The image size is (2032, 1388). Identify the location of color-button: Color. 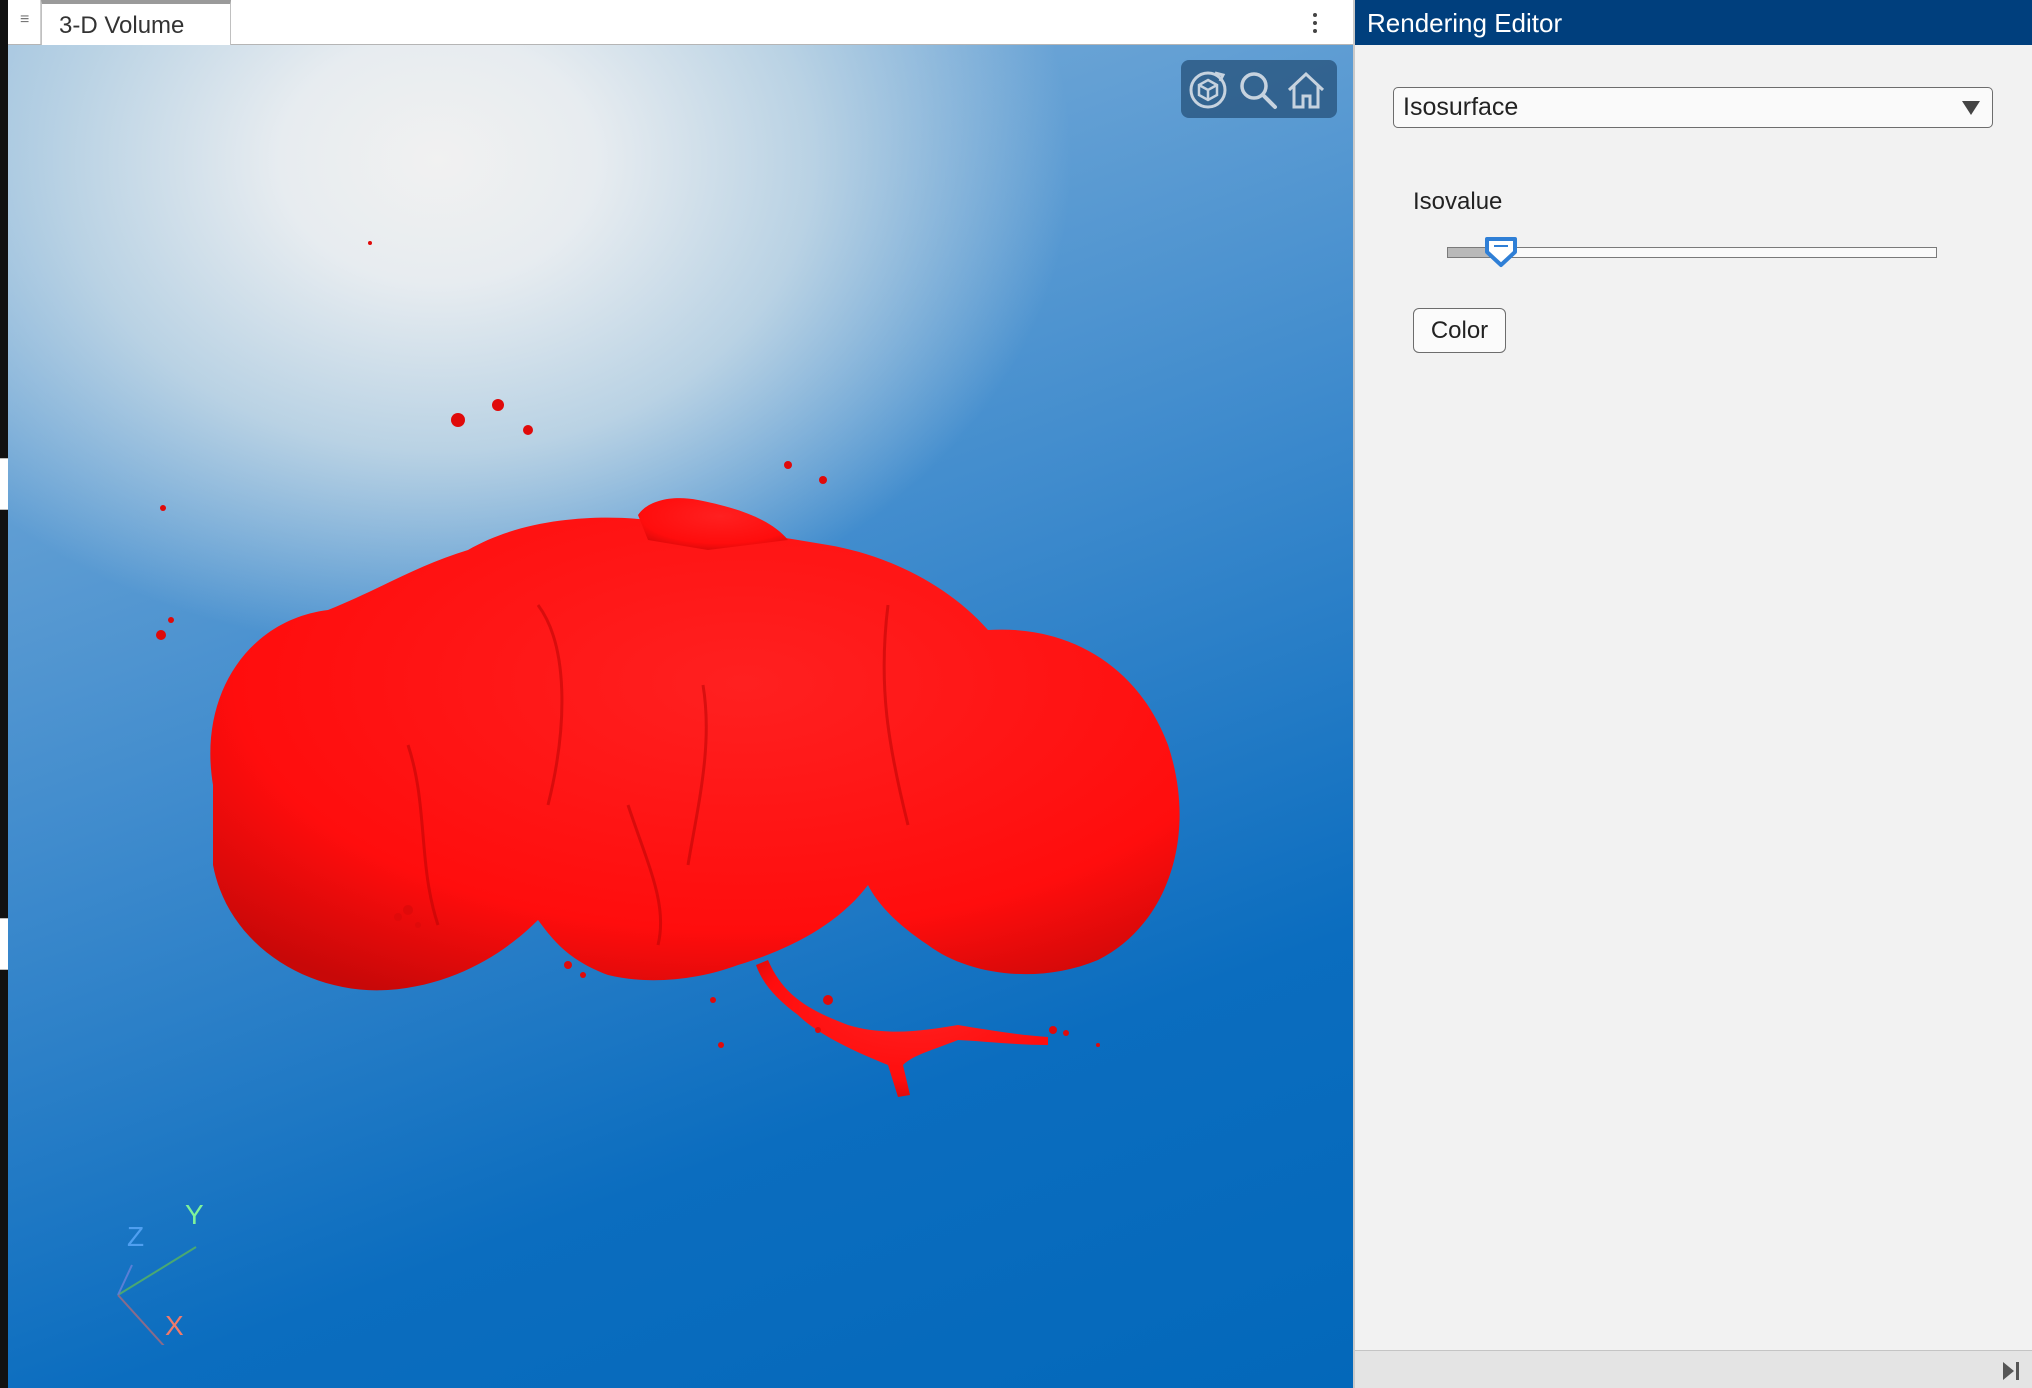
(1459, 330).